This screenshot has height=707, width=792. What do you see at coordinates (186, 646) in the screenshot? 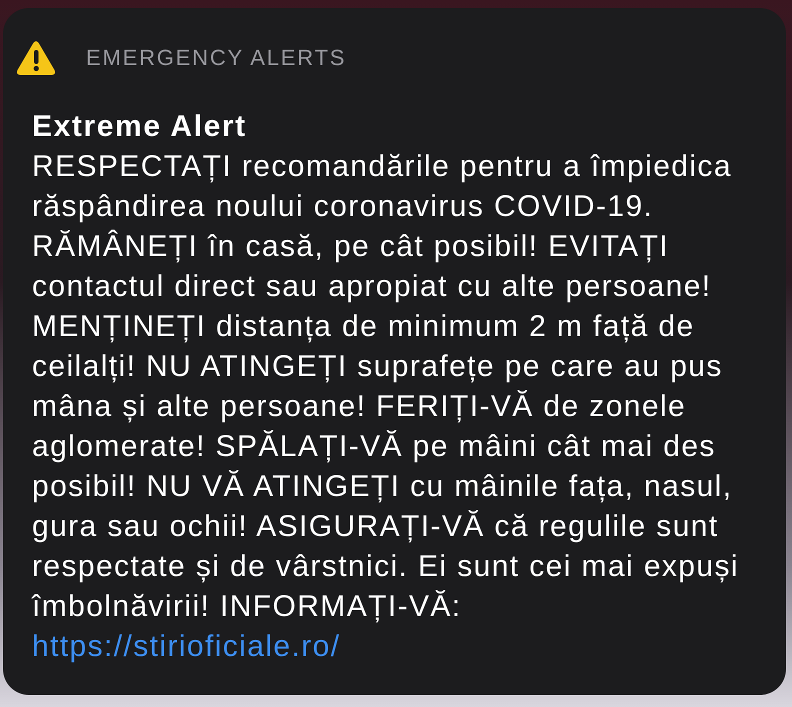
I see `website-link: https://stirioficiale.ro/` at bounding box center [186, 646].